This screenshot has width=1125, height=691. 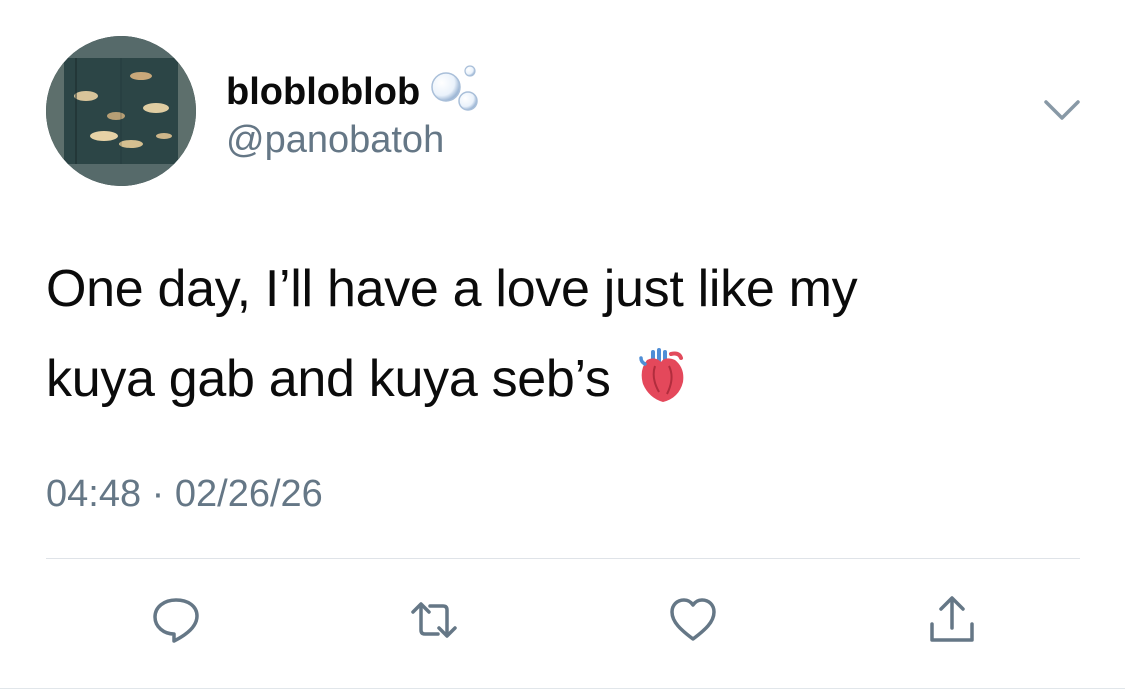 I want to click on tweet-text-line-2: kuya gab and kuya seb’s, so click(x=328, y=379).